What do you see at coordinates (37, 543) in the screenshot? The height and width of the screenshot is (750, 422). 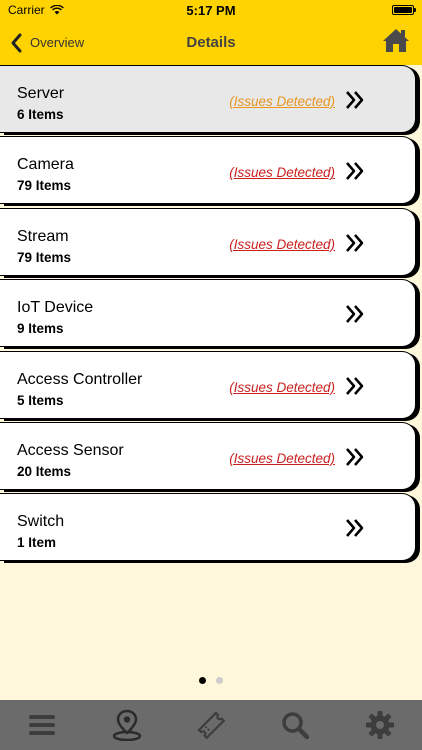 I see `item-count: 1 Item` at bounding box center [37, 543].